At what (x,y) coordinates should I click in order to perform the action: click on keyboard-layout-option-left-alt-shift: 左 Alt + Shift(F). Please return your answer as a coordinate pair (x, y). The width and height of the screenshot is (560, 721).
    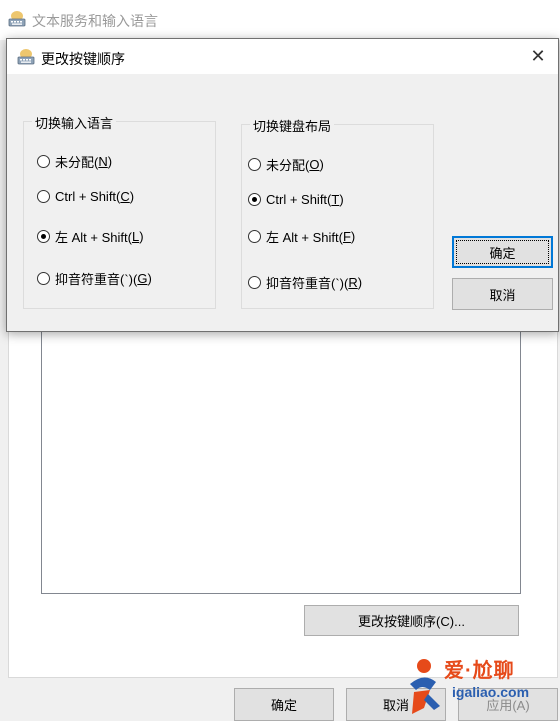
    Looking at the image, I should click on (301, 236).